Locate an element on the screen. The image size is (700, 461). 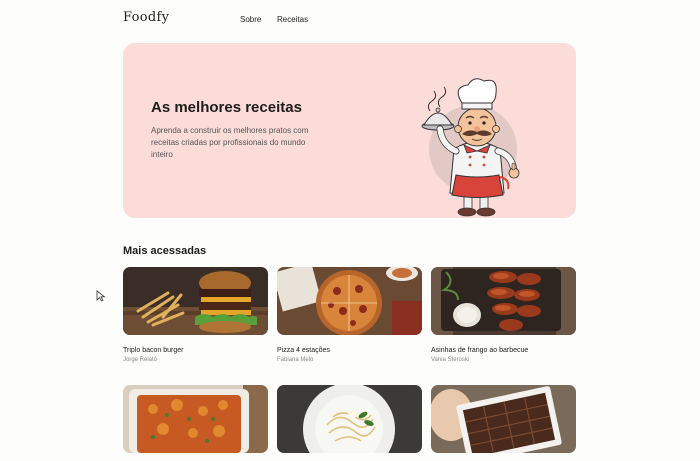
recipe-name: Pizza 4 estações is located at coordinates (303, 350).